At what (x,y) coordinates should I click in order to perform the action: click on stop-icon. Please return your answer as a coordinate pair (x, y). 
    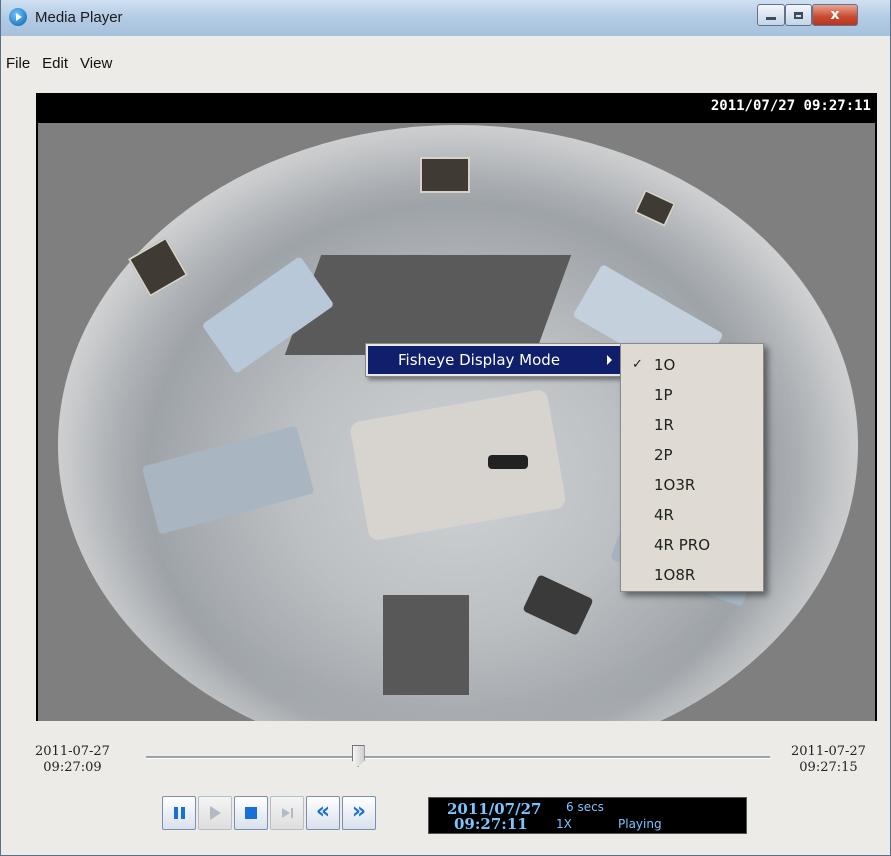
    Looking at the image, I should click on (251, 813).